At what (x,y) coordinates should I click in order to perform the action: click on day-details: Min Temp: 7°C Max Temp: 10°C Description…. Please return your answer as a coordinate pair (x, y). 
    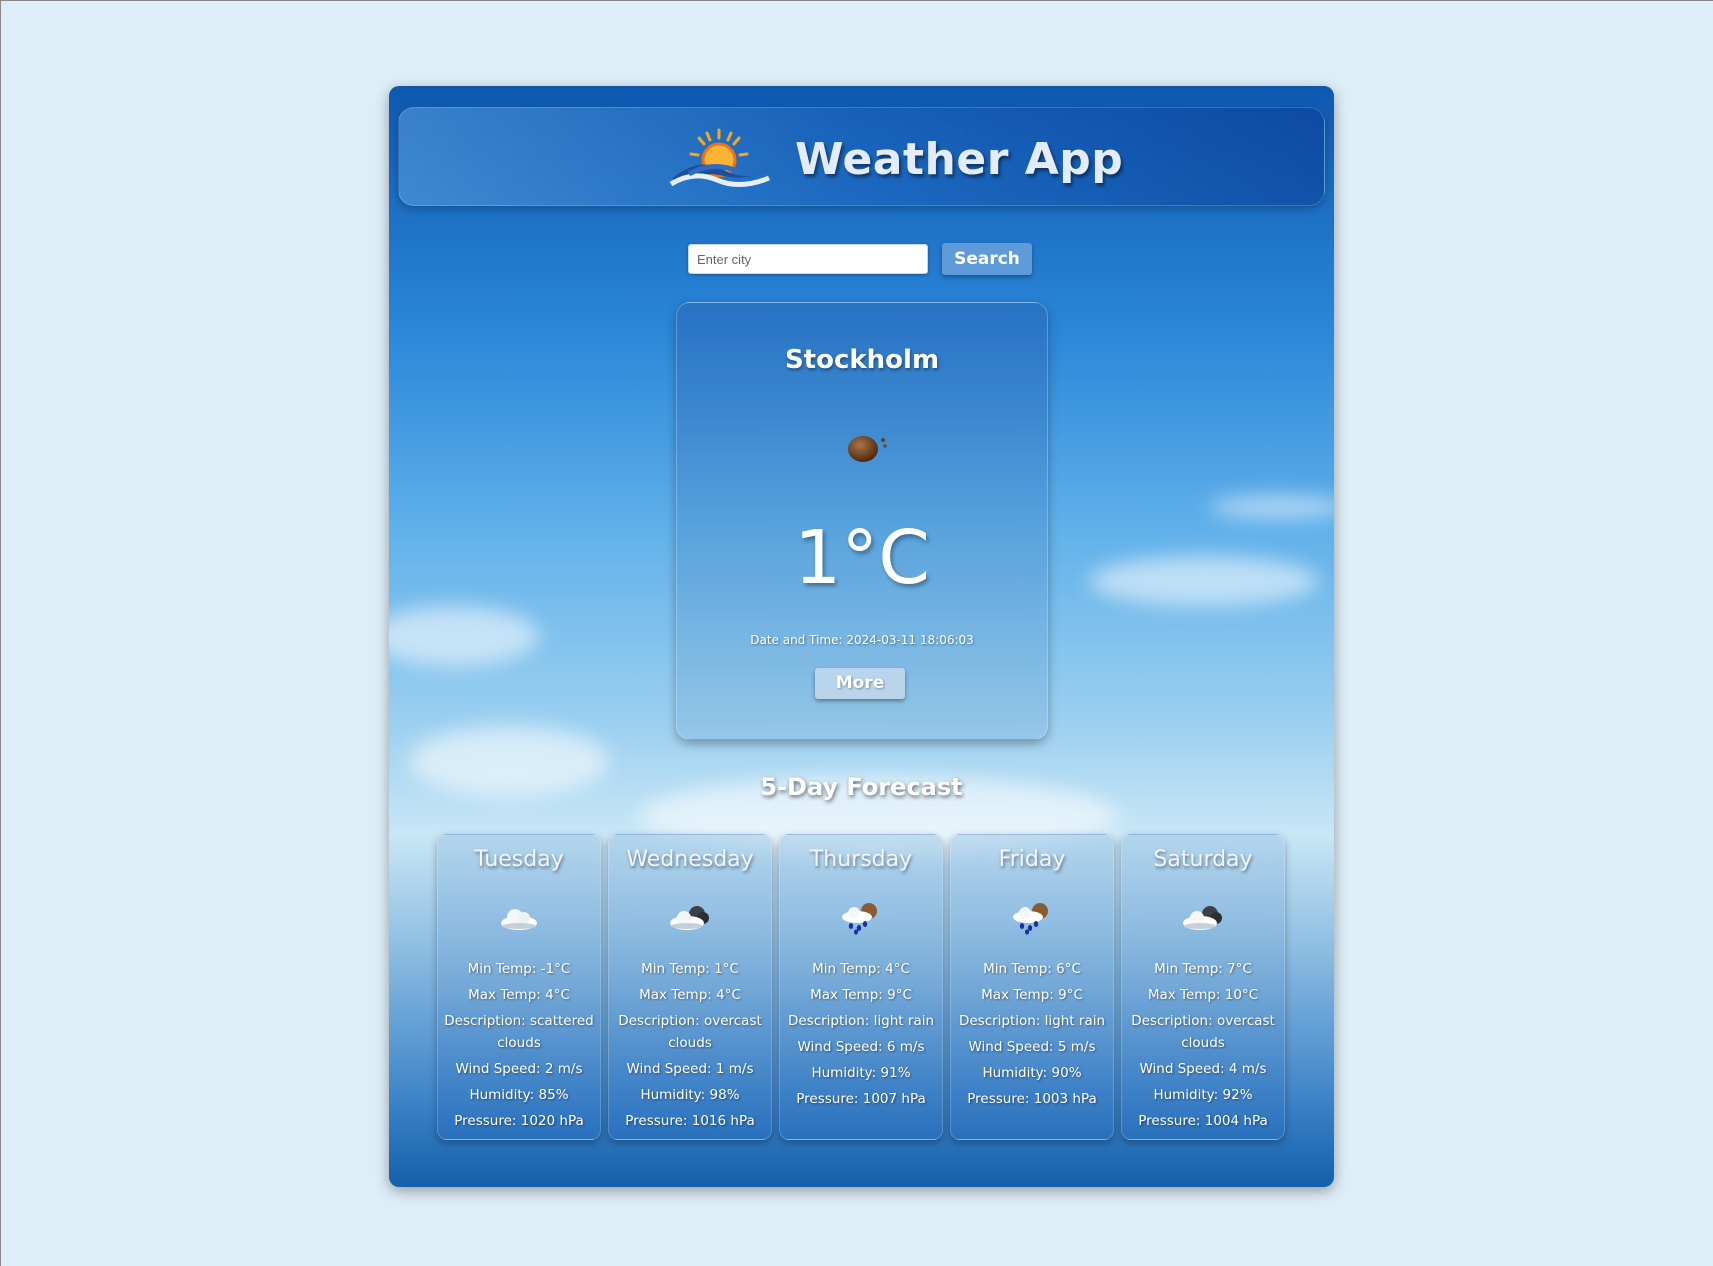
    Looking at the image, I should click on (1203, 1047).